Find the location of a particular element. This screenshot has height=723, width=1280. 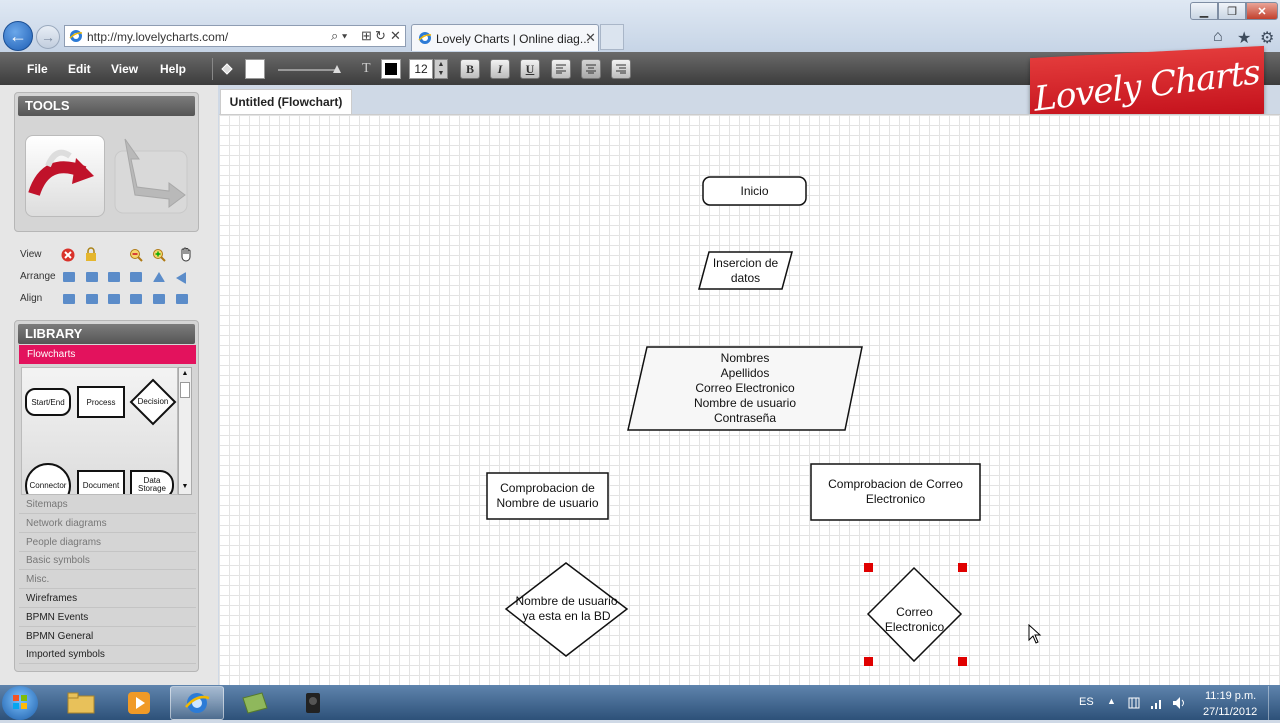

node-inicio: Inicio is located at coordinates (754, 191).